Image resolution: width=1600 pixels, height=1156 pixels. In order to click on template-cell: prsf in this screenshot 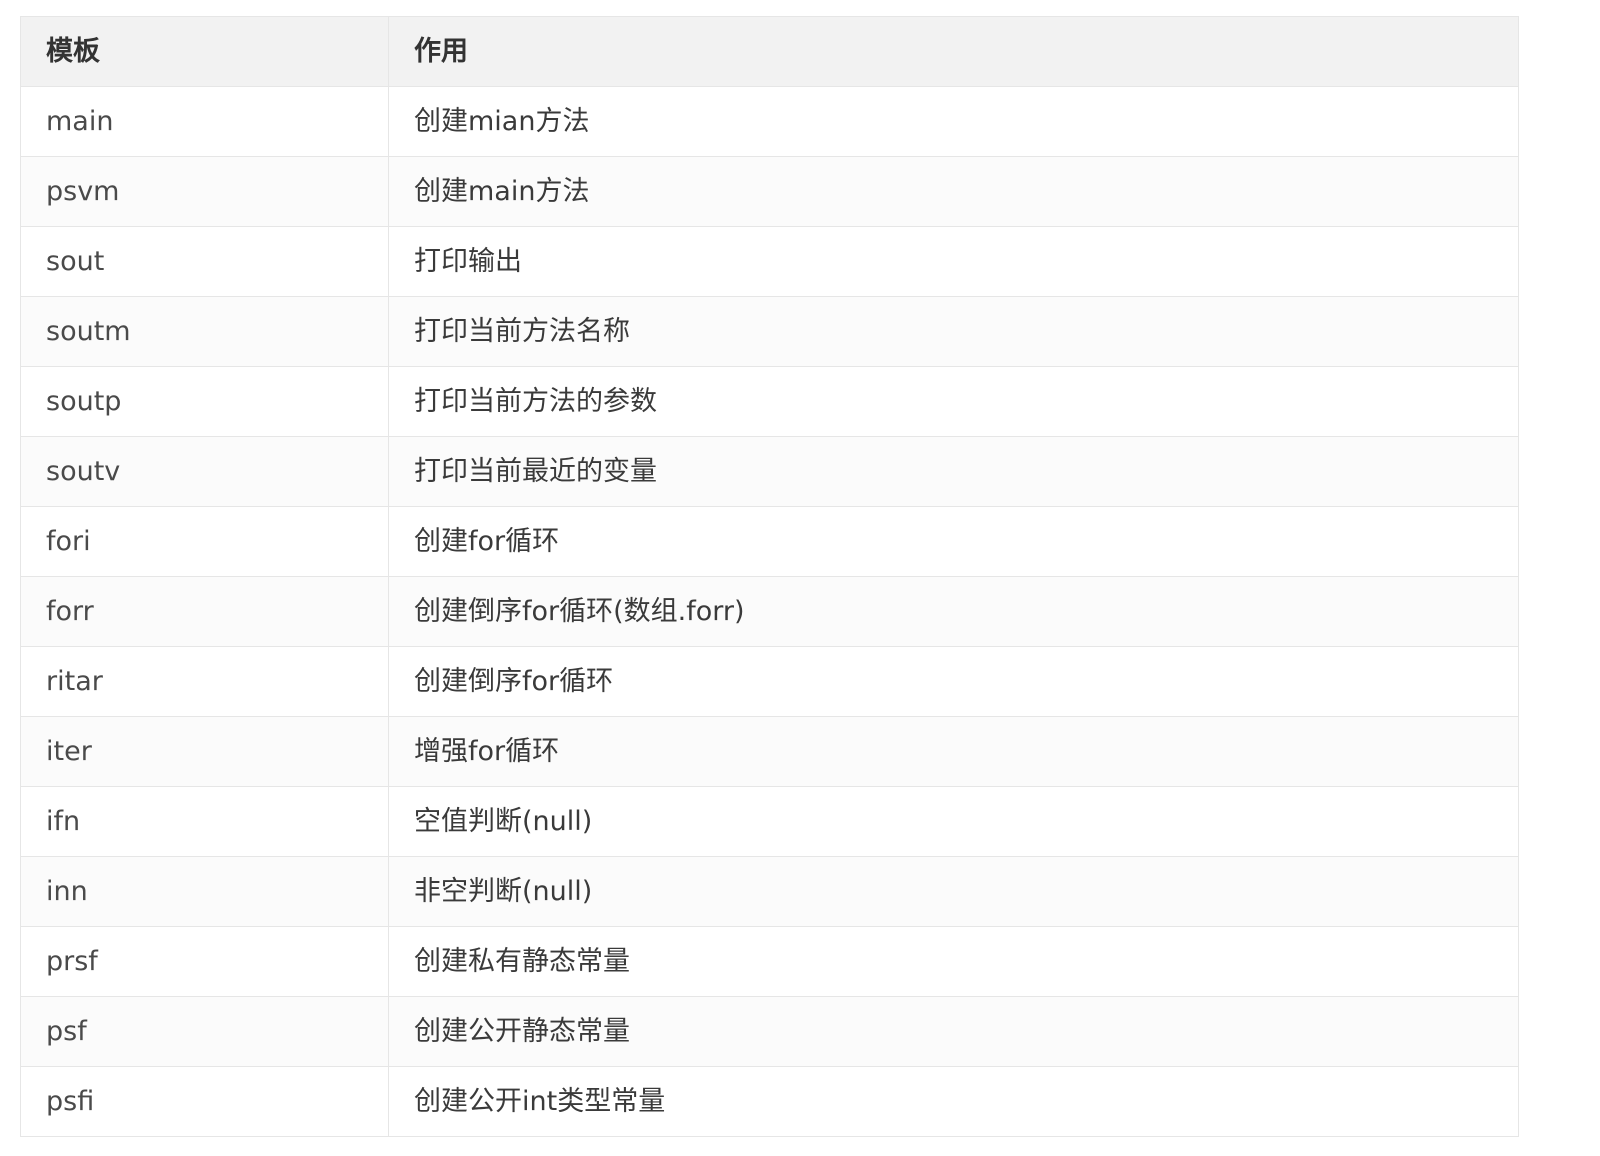, I will do `click(204, 961)`.